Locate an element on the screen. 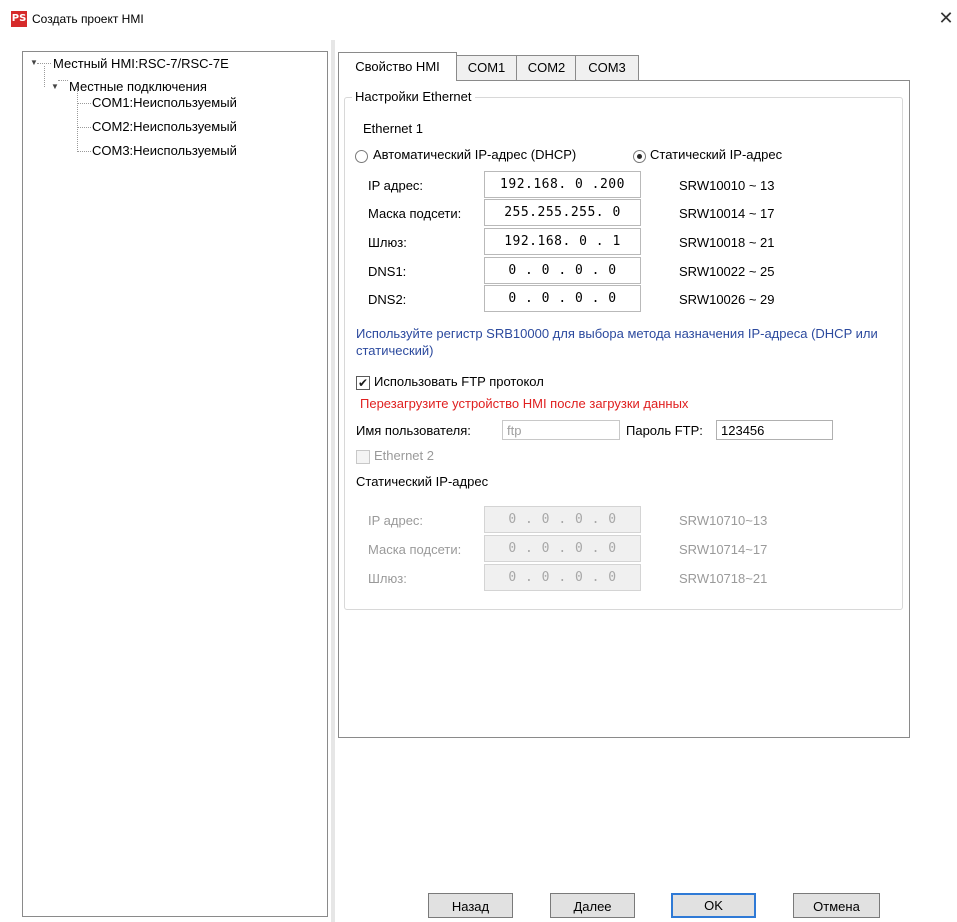 The image size is (957, 922). ethernet2-checkbox is located at coordinates (363, 457).